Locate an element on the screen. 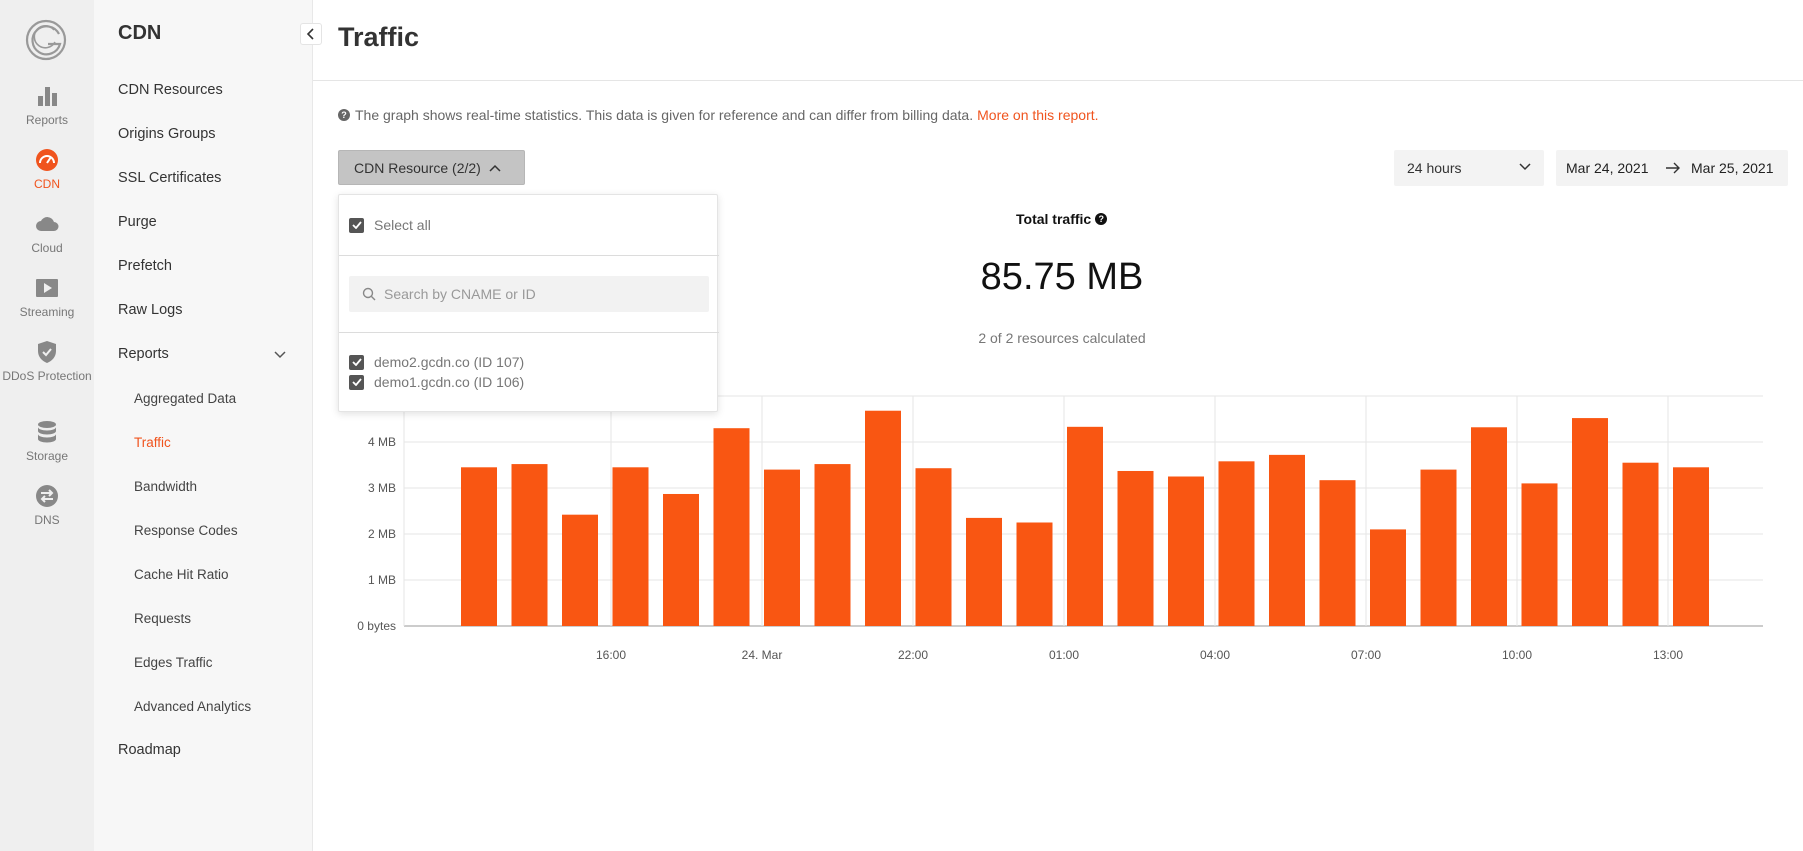 The image size is (1803, 851). nav-sub-aggregated-data: Aggregated Data is located at coordinates (185, 398).